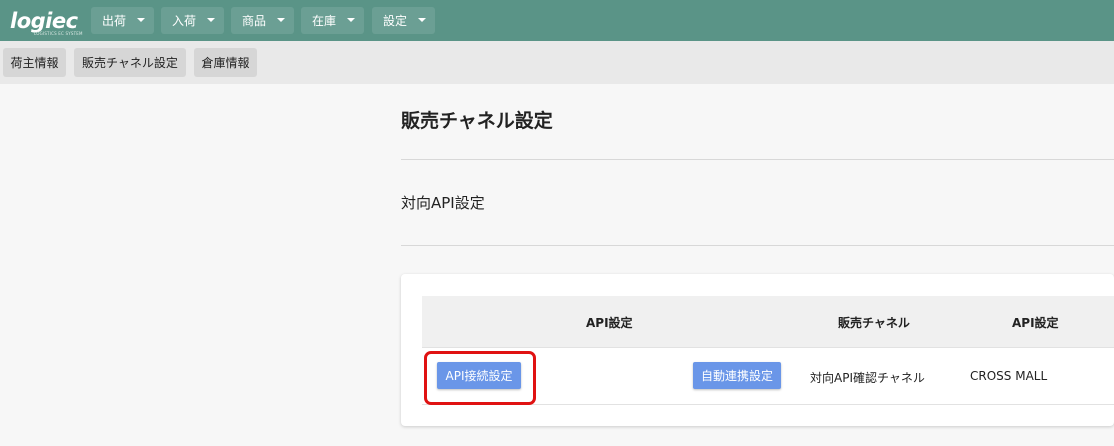 This screenshot has height=446, width=1114. I want to click on menu-shipping-label: 出荷, so click(114, 21).